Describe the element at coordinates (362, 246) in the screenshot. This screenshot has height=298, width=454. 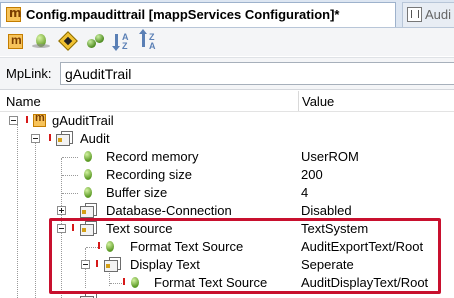
I see `tree-value: AuditExportText/Root` at that location.